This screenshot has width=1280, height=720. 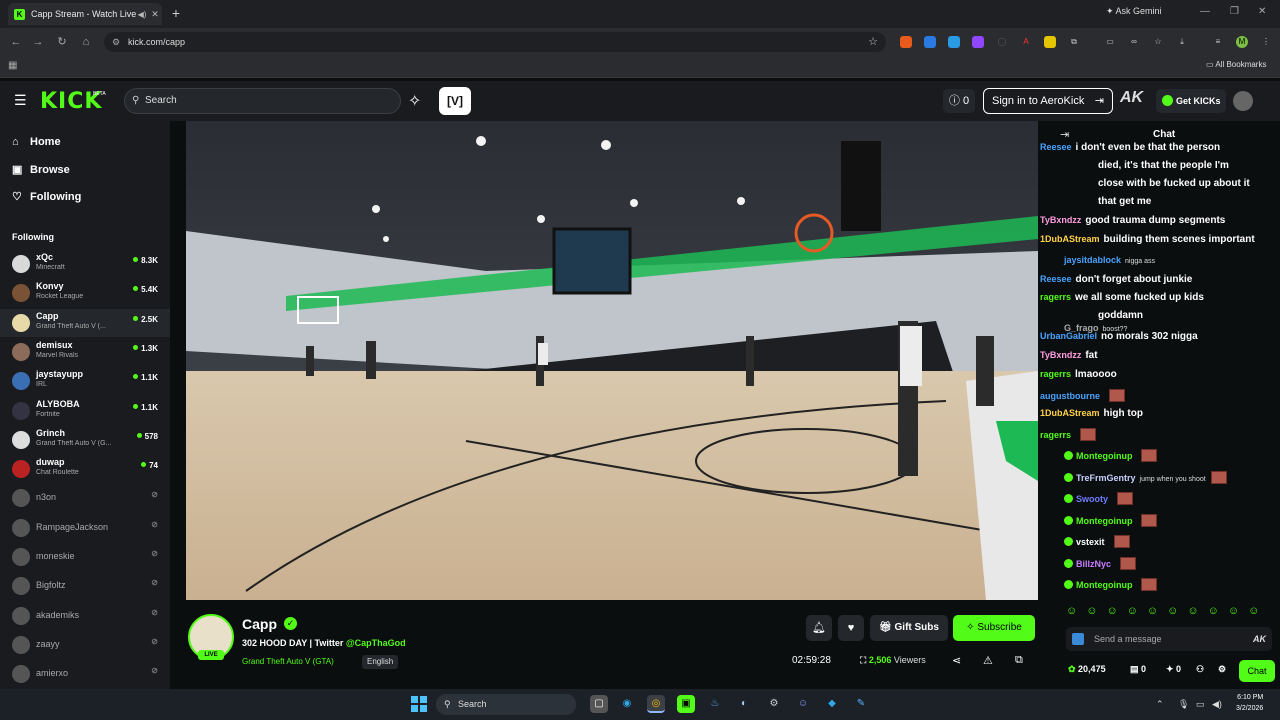 What do you see at coordinates (851, 628) in the screenshot?
I see `follow-button: ♥` at bounding box center [851, 628].